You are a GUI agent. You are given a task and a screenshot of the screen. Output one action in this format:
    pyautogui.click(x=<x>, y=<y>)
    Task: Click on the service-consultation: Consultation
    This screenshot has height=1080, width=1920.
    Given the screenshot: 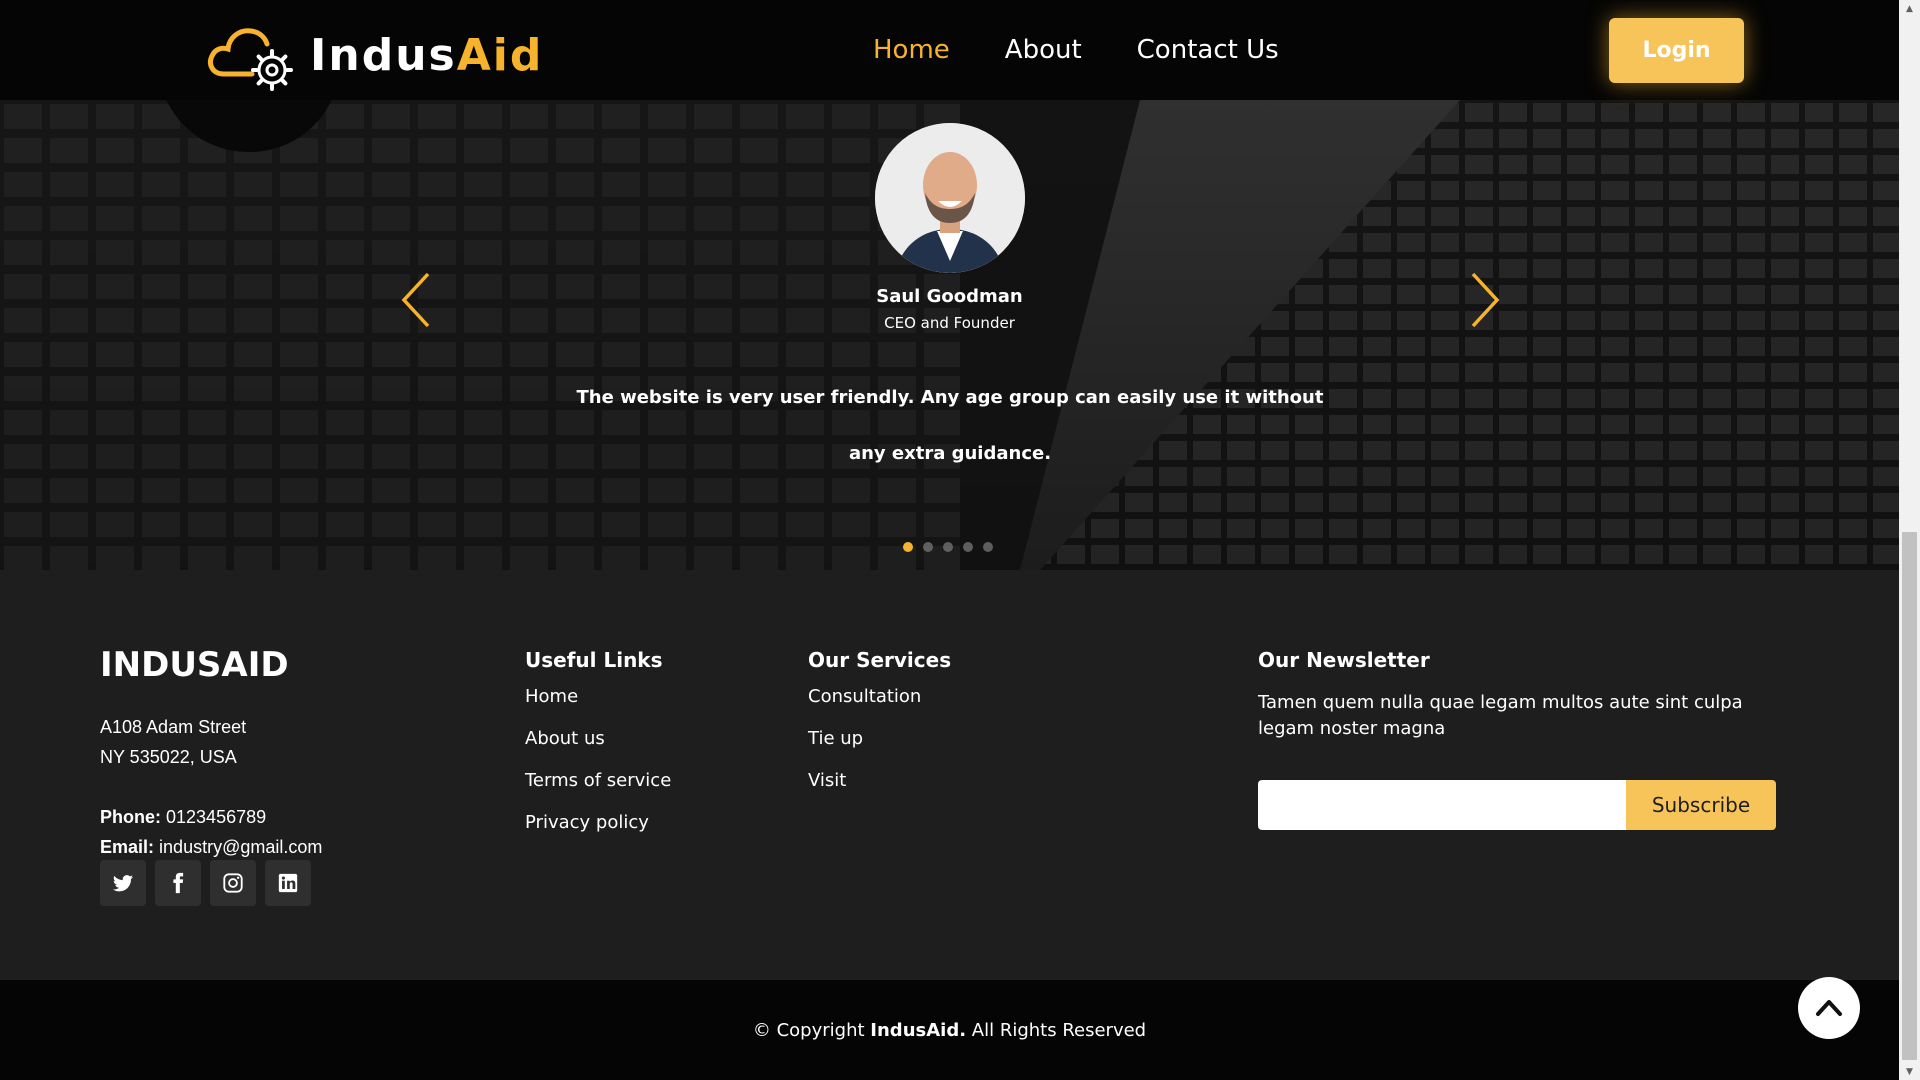 What is the action you would take?
    pyautogui.click(x=864, y=697)
    